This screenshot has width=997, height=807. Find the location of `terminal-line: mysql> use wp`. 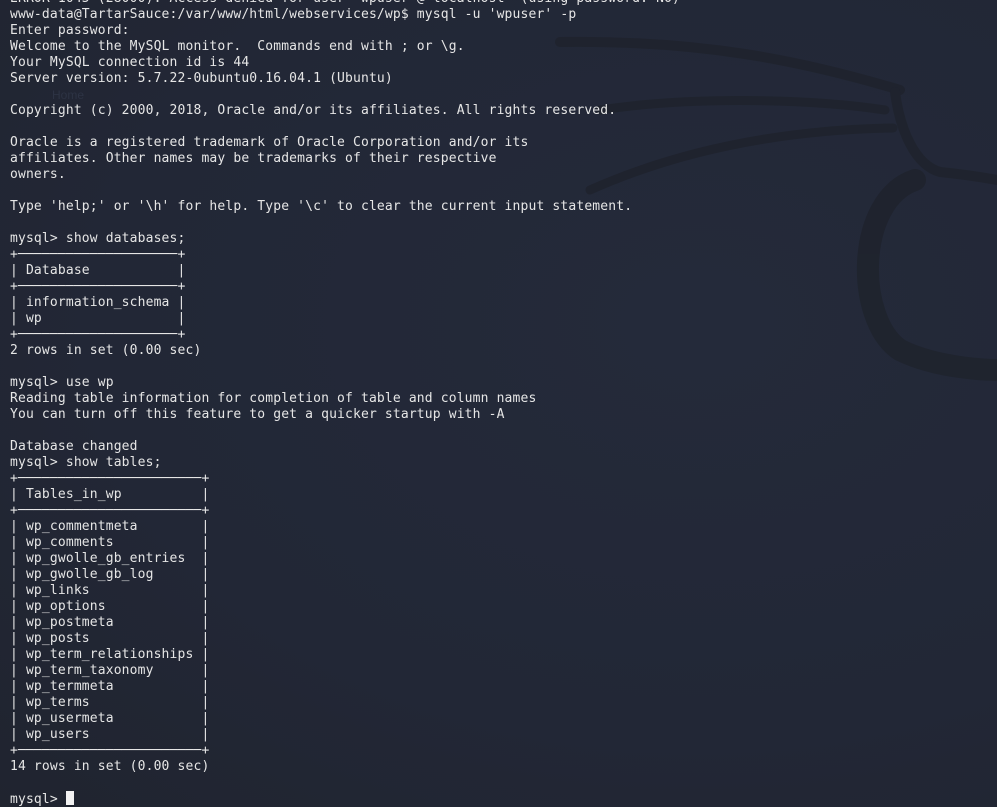

terminal-line: mysql> use wp is located at coordinates (62, 382).